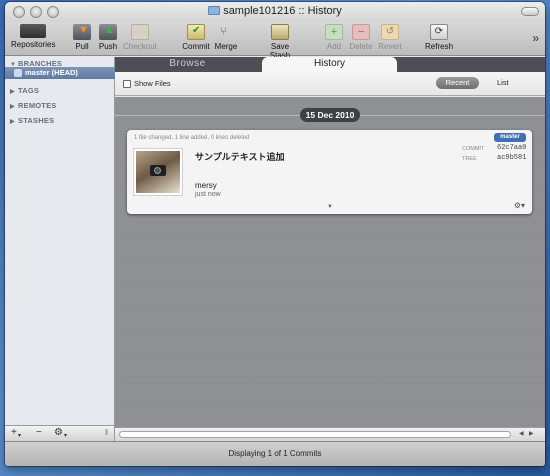 The width and height of the screenshot is (550, 476). Describe the element at coordinates (361, 32) in the screenshot. I see `delete-icon: −` at that location.